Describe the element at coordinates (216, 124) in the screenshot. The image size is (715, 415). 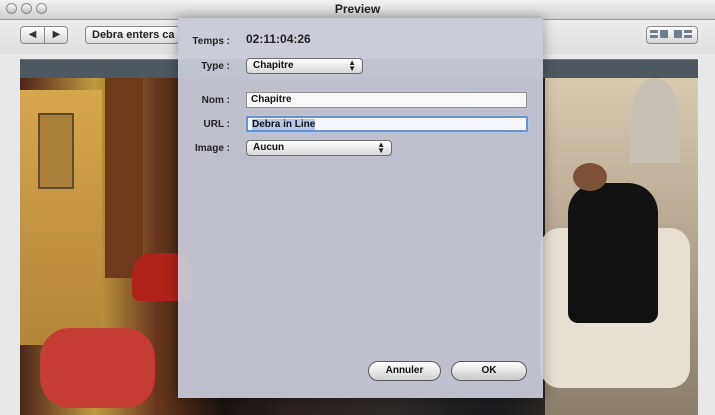
I see `url-label: URL :` at that location.